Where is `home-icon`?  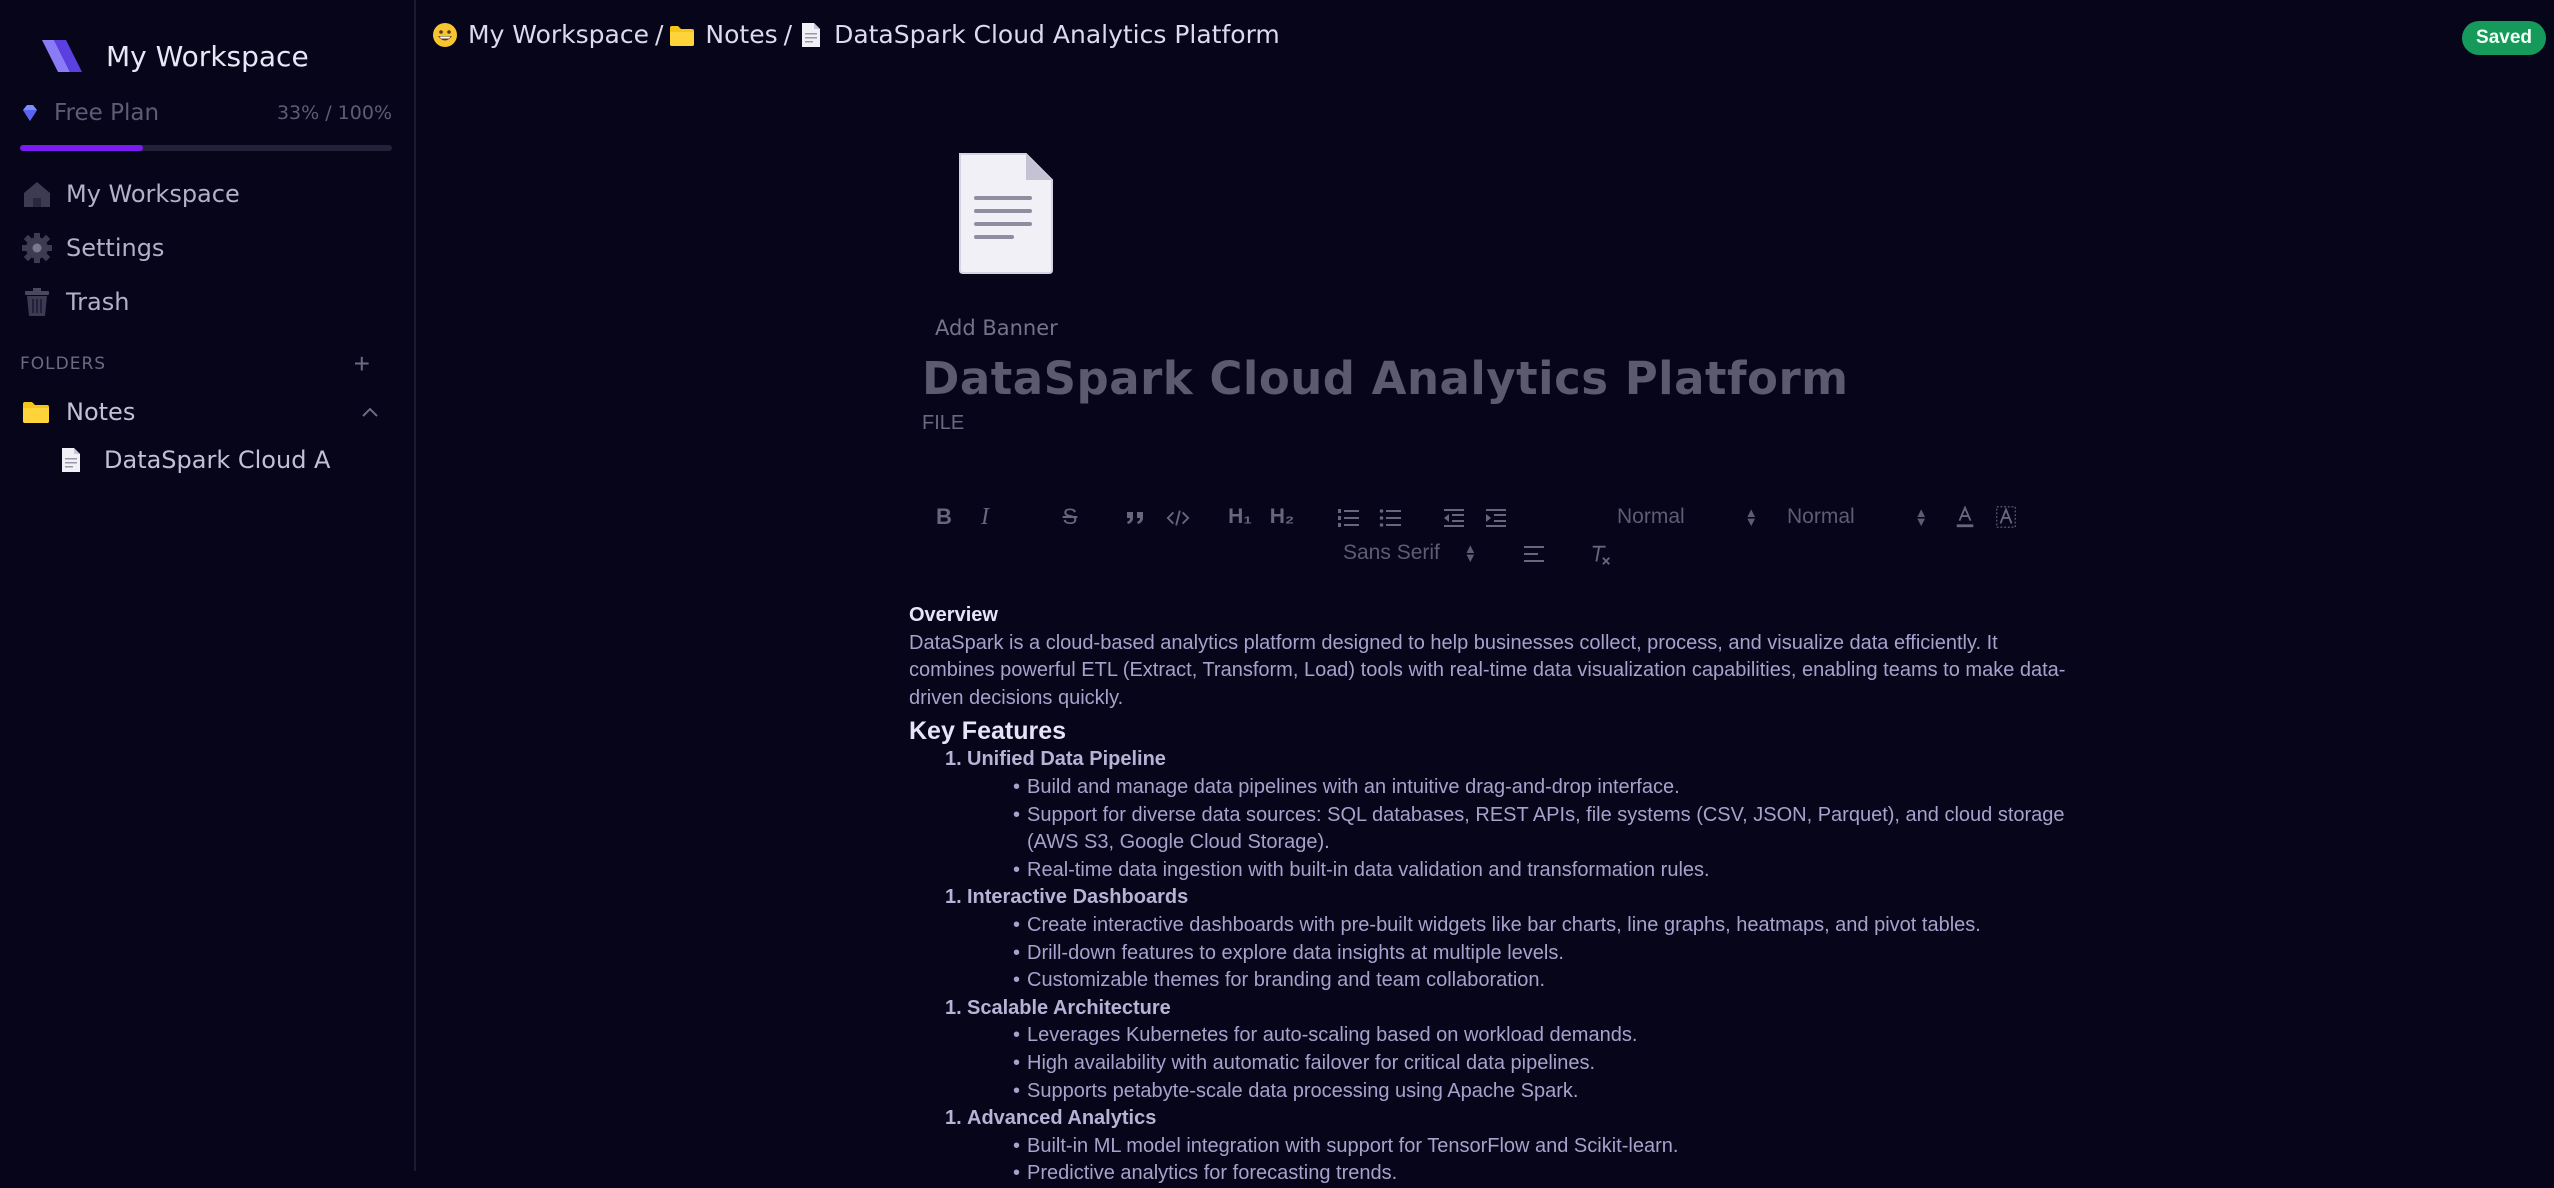
home-icon is located at coordinates (37, 194).